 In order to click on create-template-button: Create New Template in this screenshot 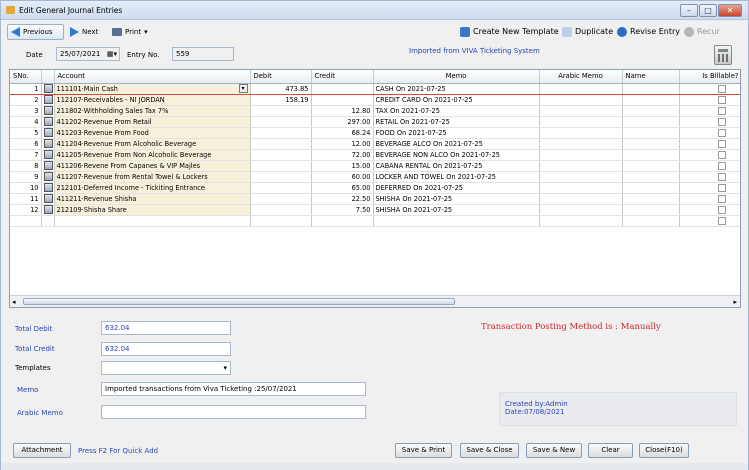, I will do `click(509, 32)`.